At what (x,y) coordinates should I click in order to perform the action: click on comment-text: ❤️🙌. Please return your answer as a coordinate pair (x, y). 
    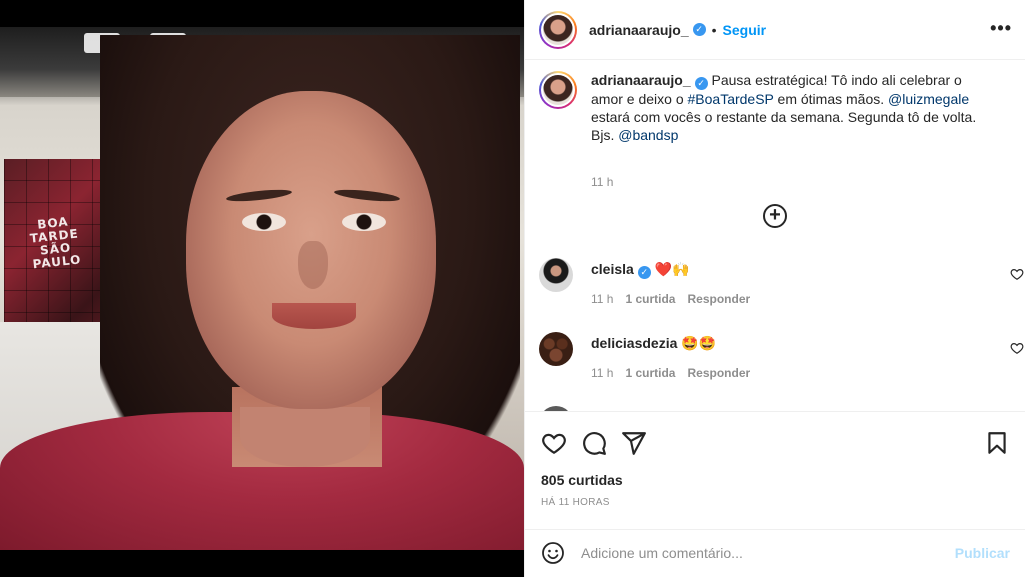
    Looking at the image, I should click on (672, 269).